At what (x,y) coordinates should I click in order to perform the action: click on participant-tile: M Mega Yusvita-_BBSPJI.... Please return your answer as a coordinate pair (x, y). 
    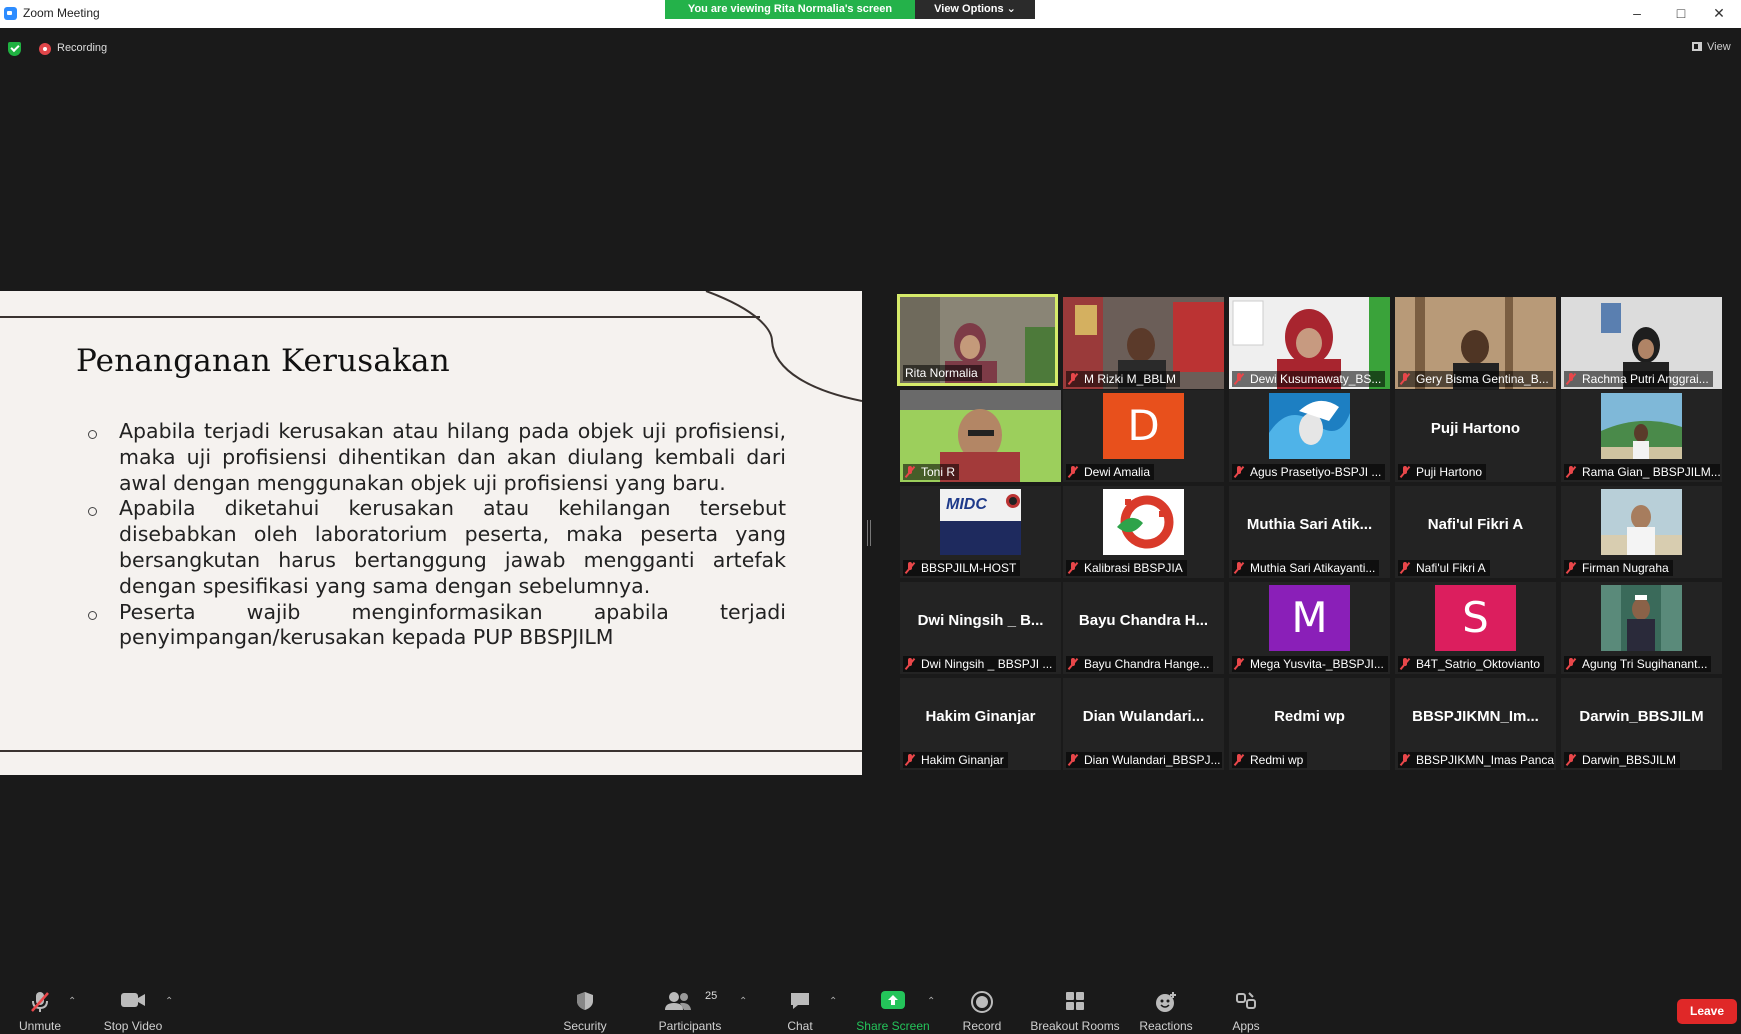
    Looking at the image, I should click on (1309, 628).